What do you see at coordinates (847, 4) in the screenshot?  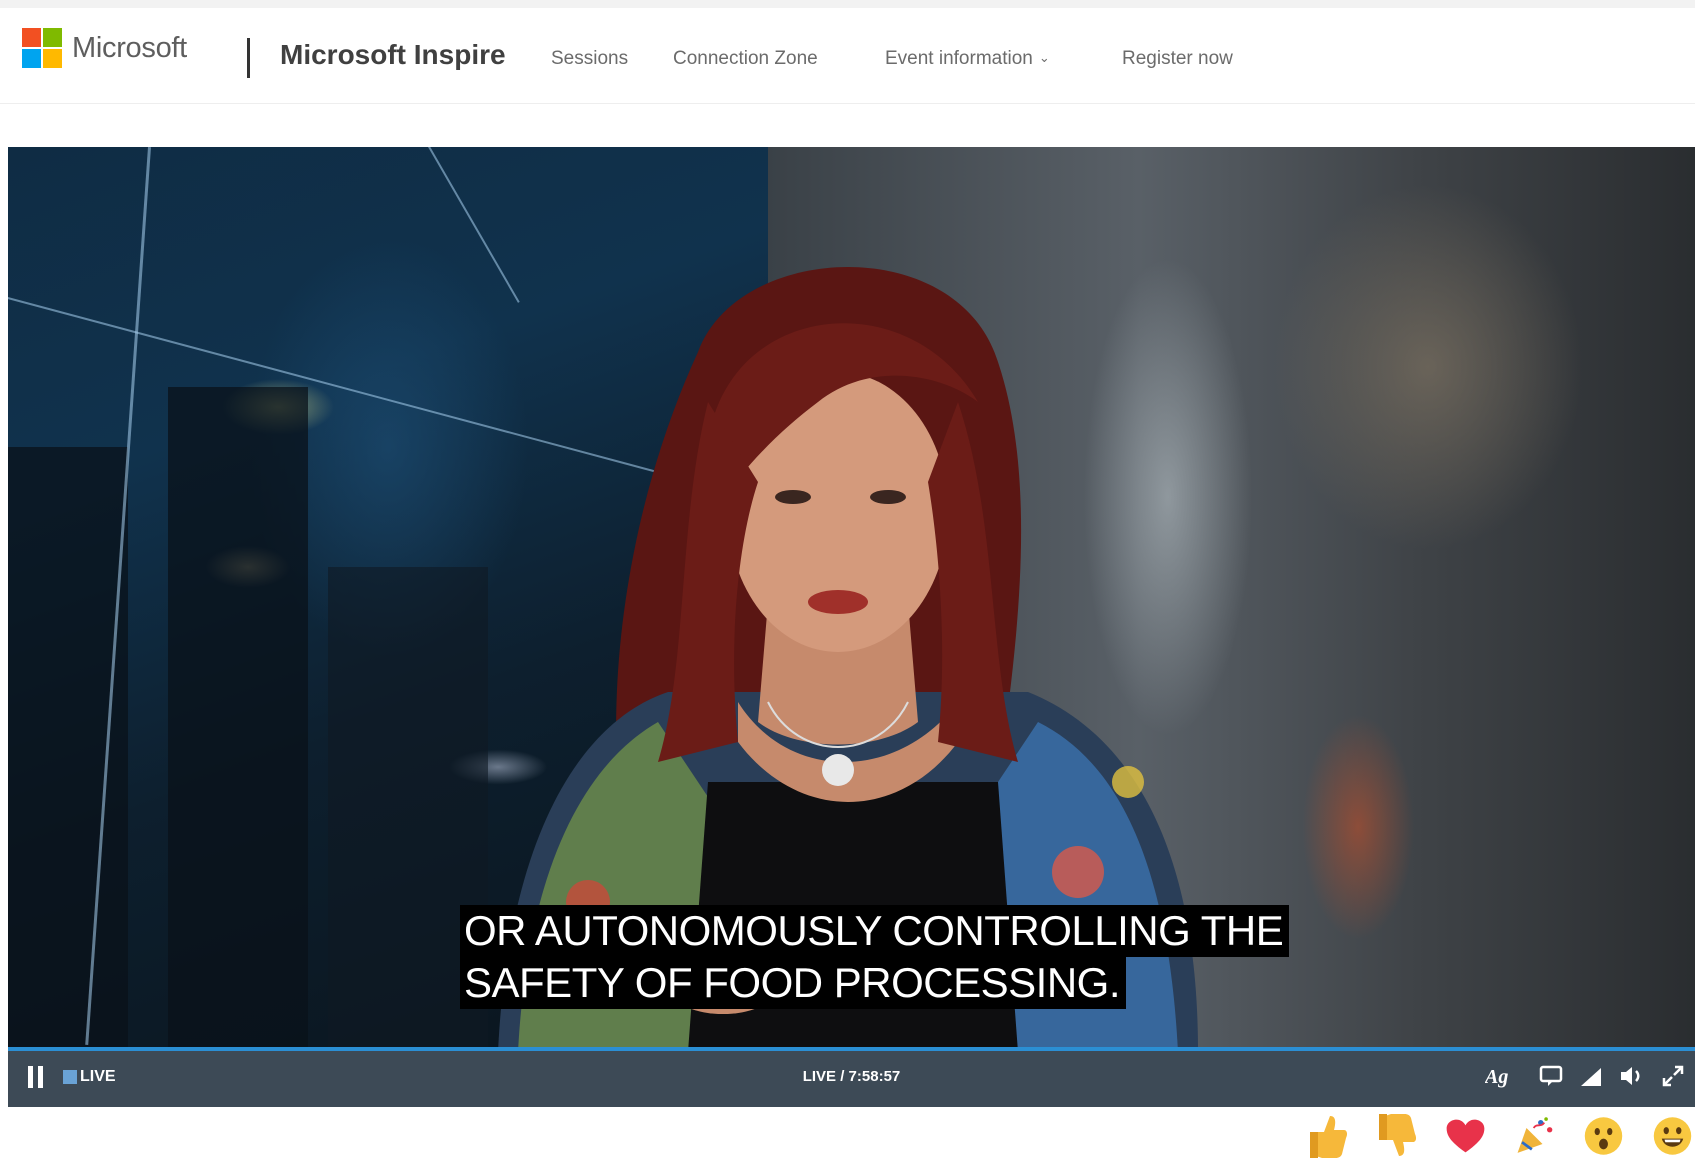 I see `top-edge` at bounding box center [847, 4].